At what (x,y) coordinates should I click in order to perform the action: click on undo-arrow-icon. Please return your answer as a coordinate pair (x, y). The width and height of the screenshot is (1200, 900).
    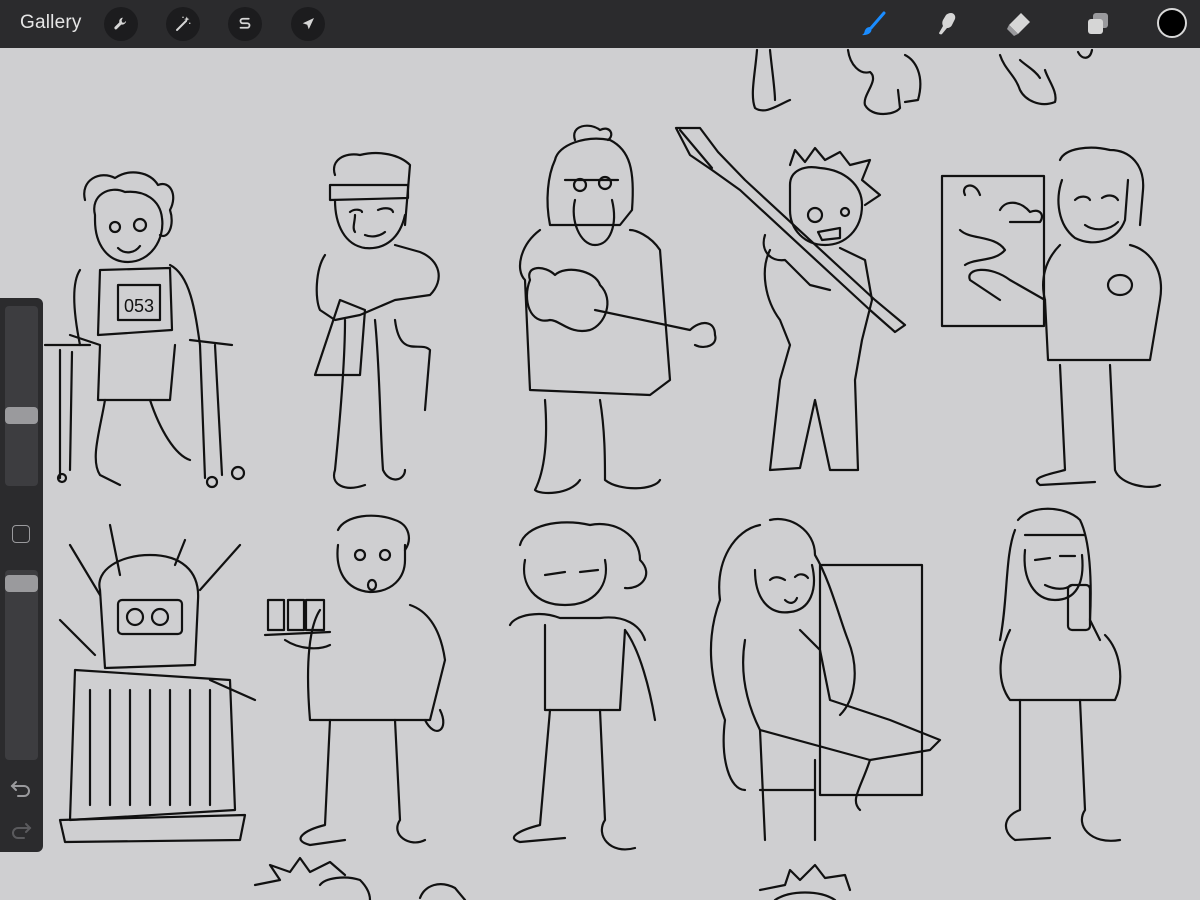
    Looking at the image, I should click on (20, 789).